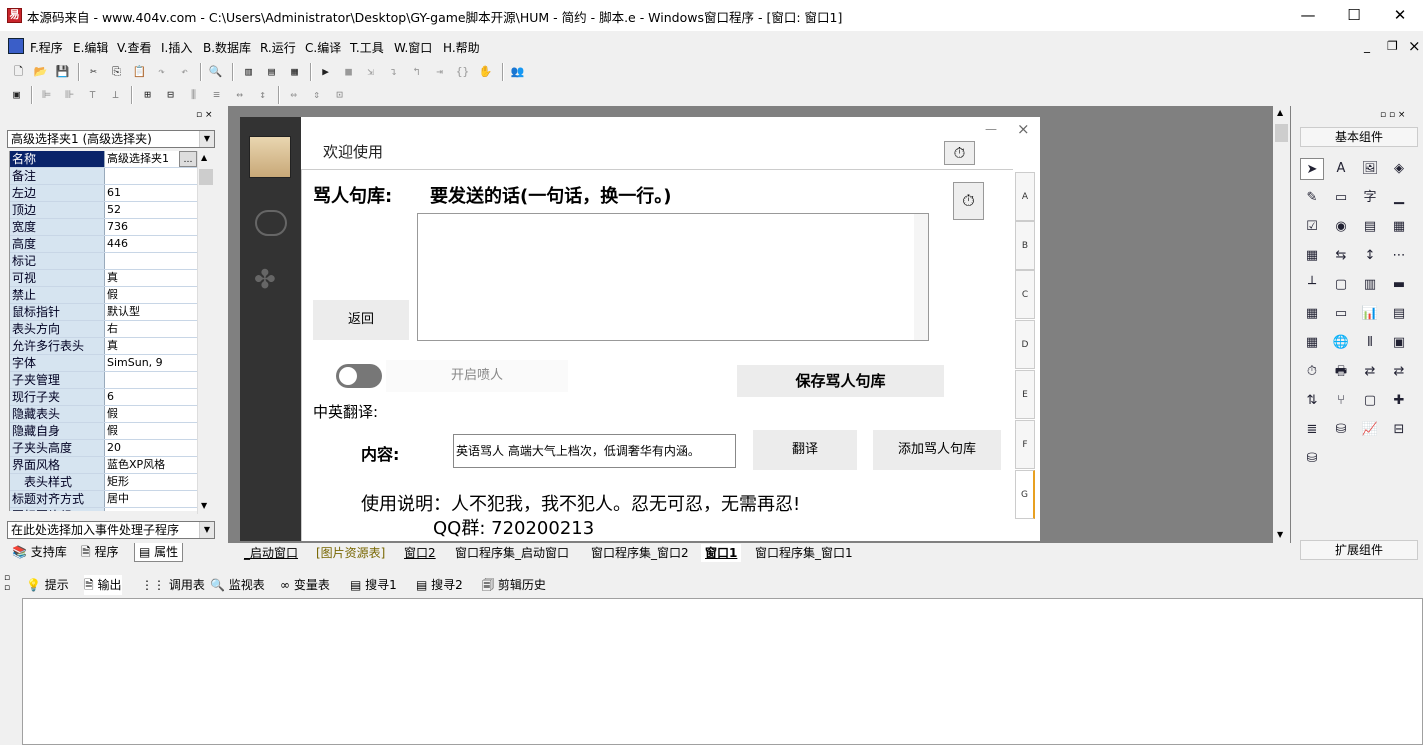 This screenshot has height=745, width=1423. I want to click on same-width-icon: ⇔, so click(293, 95).